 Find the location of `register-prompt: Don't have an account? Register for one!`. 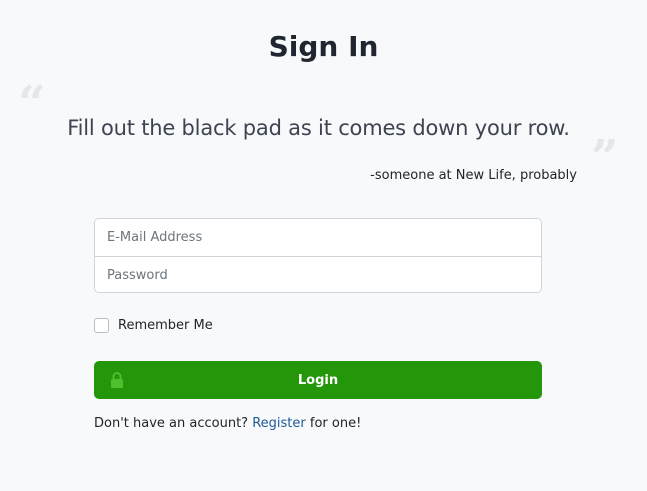

register-prompt: Don't have an account? Register for one! is located at coordinates (227, 423).